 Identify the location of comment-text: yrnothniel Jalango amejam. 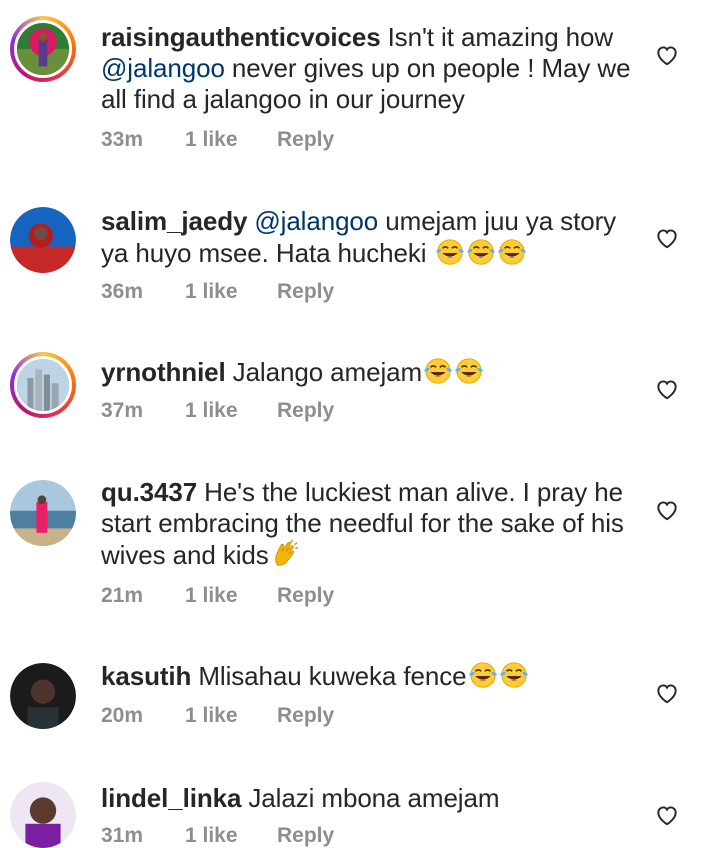
(371, 372).